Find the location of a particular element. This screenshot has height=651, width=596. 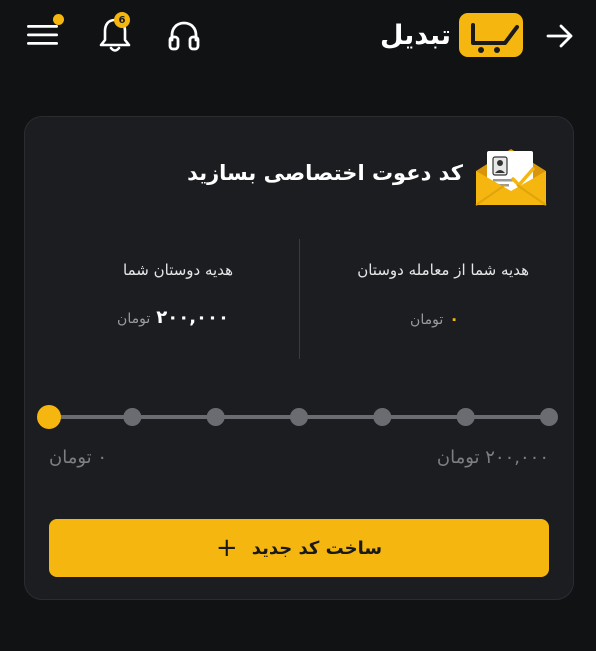

progress-max-label: ۲۰۰,۰۰۰ تومان is located at coordinates (492, 457).